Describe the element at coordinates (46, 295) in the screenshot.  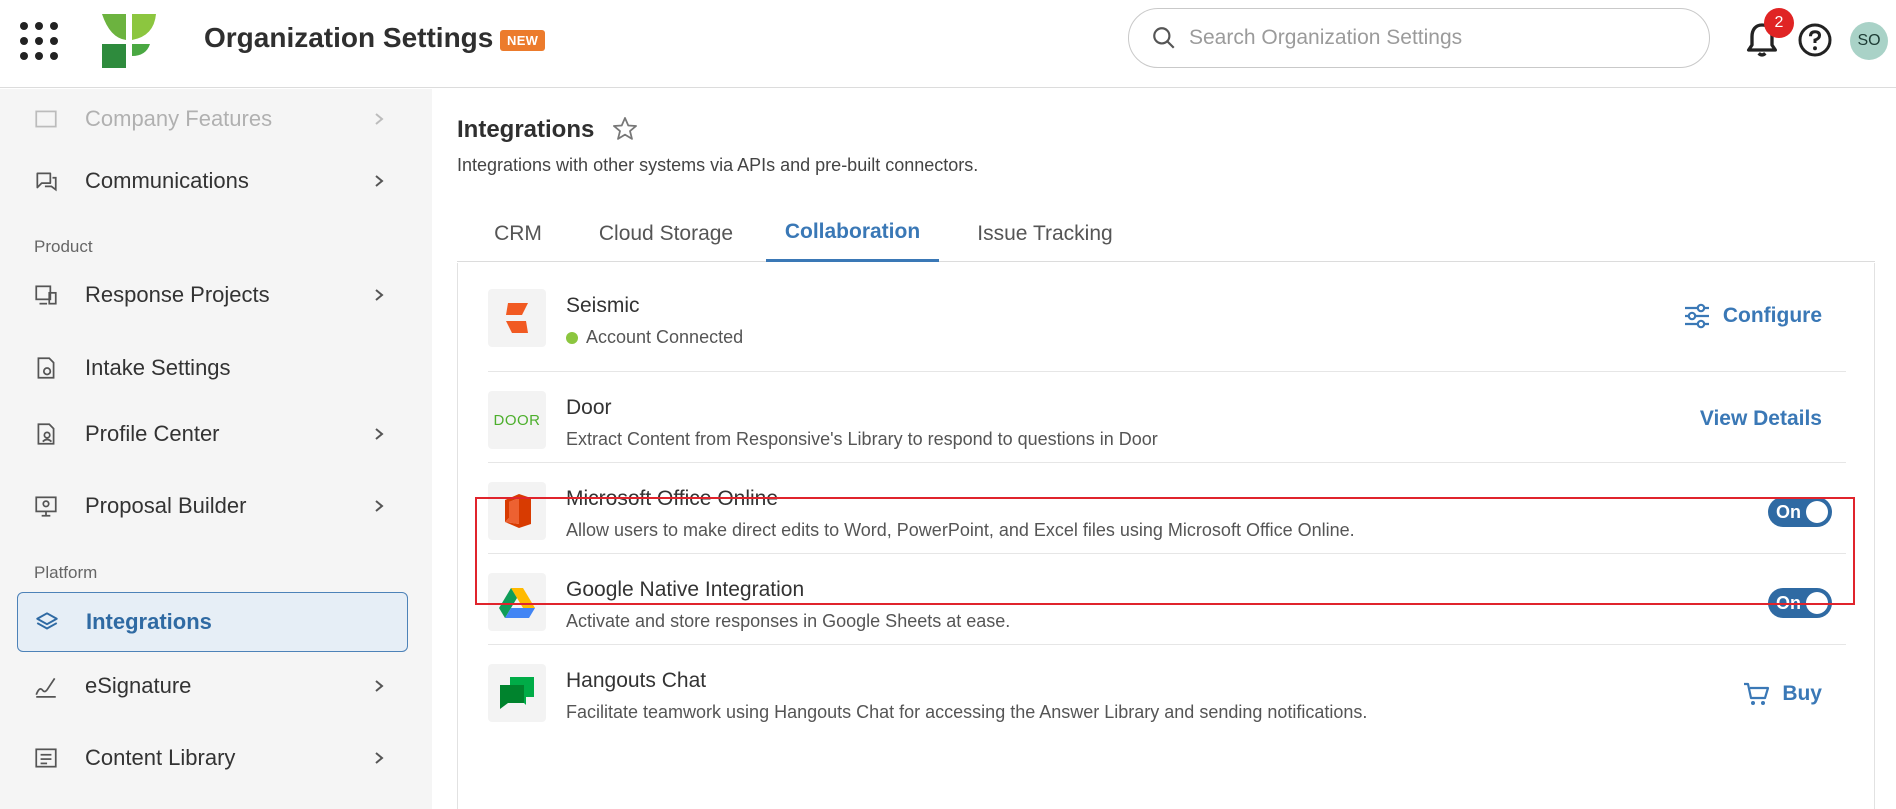
I see `projects-icon` at that location.